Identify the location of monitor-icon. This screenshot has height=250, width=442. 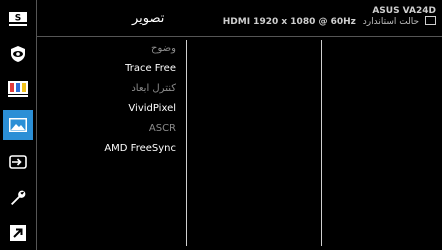
(430, 20).